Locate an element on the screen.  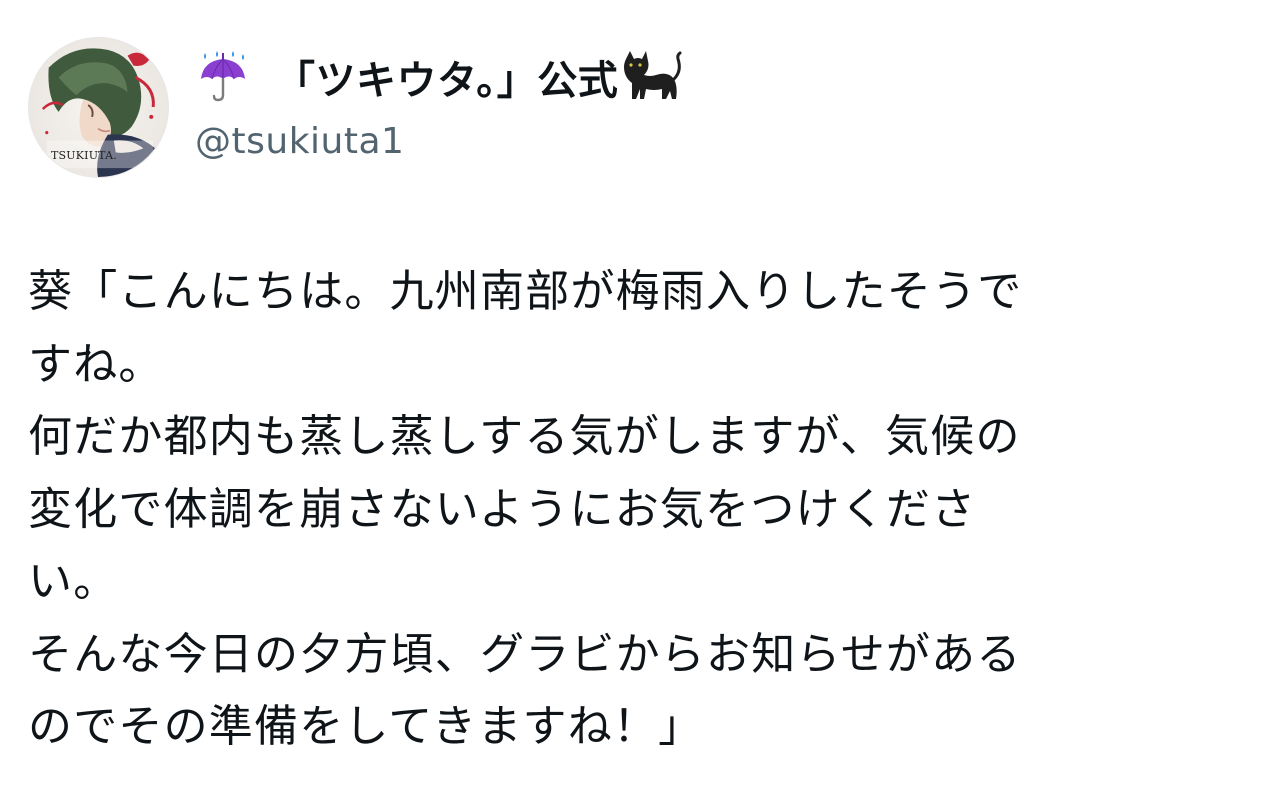
tweet-text-line: い。 is located at coordinates (73, 581).